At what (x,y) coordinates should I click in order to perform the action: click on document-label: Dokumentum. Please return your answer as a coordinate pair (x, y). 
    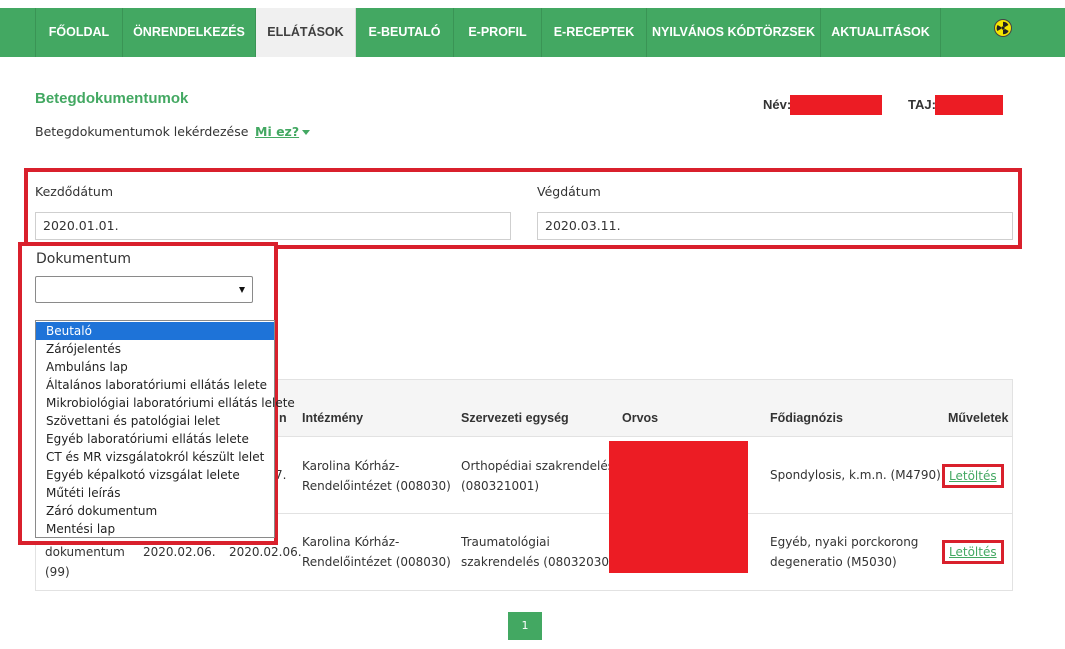
    Looking at the image, I should click on (84, 259).